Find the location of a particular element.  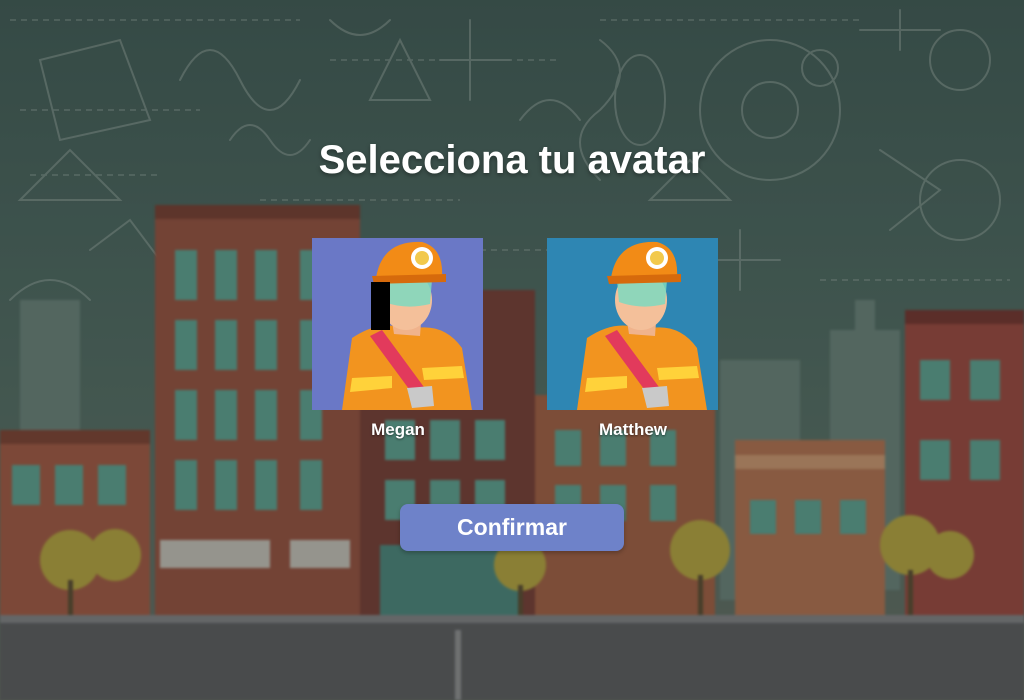

avatar-option-matthew: Matthew is located at coordinates (633, 339).